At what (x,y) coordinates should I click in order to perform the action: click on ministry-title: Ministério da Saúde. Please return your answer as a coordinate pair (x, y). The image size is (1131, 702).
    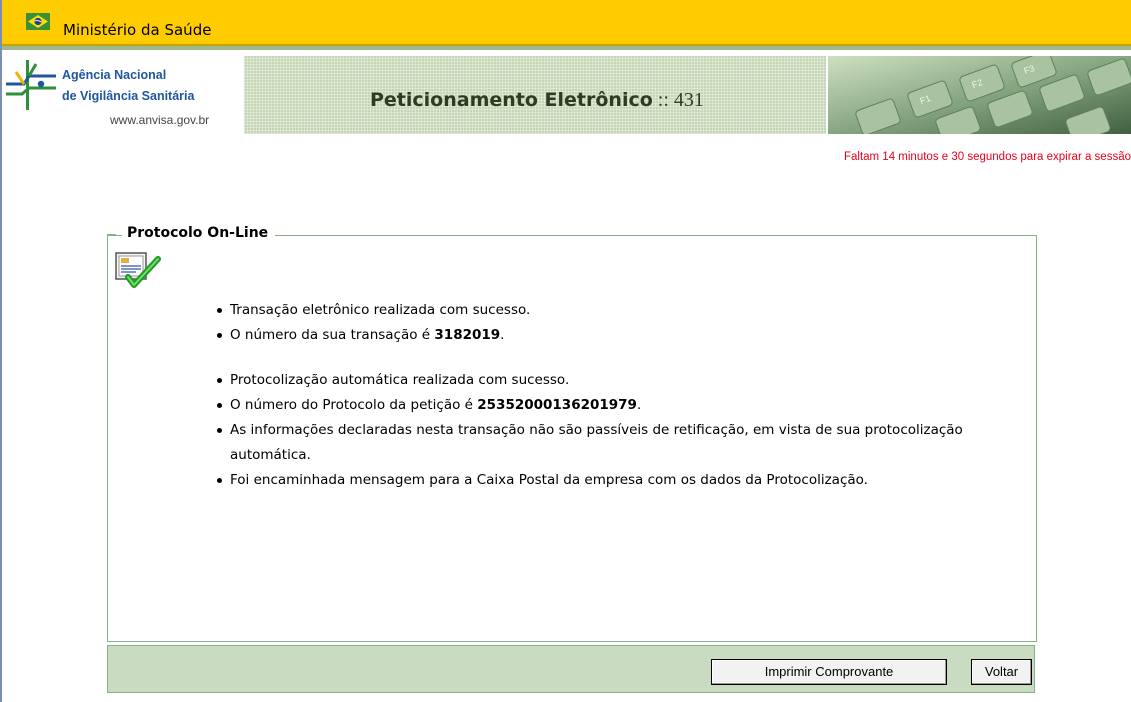
    Looking at the image, I should click on (137, 30).